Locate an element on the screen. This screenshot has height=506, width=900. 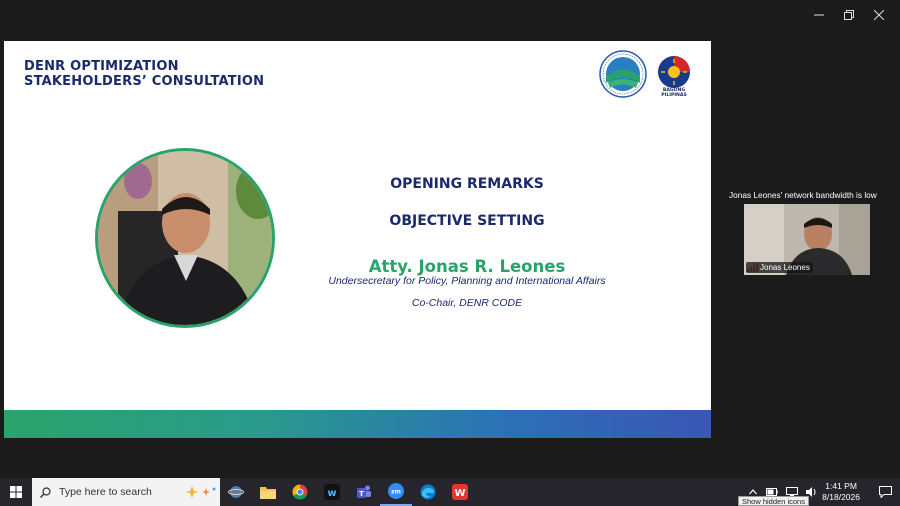
app-globe-icon is located at coordinates (236, 492).